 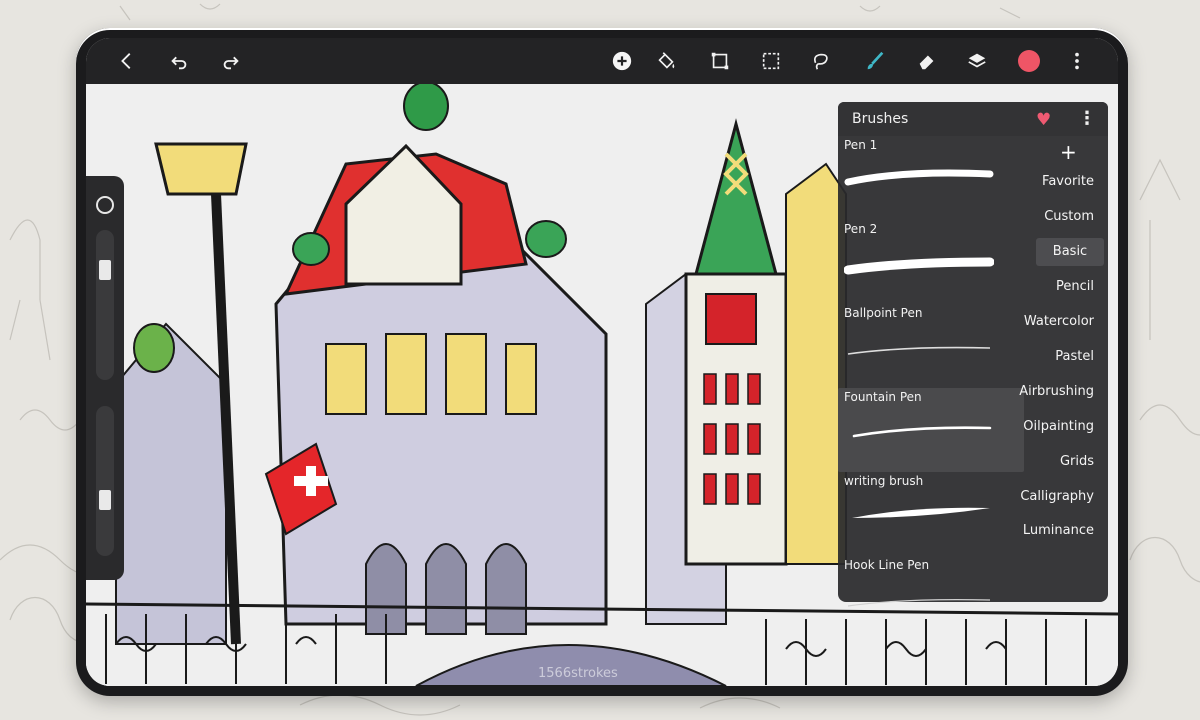 I want to click on brush-item-ballpoint-pen: Ballpoint Pen, so click(x=931, y=346).